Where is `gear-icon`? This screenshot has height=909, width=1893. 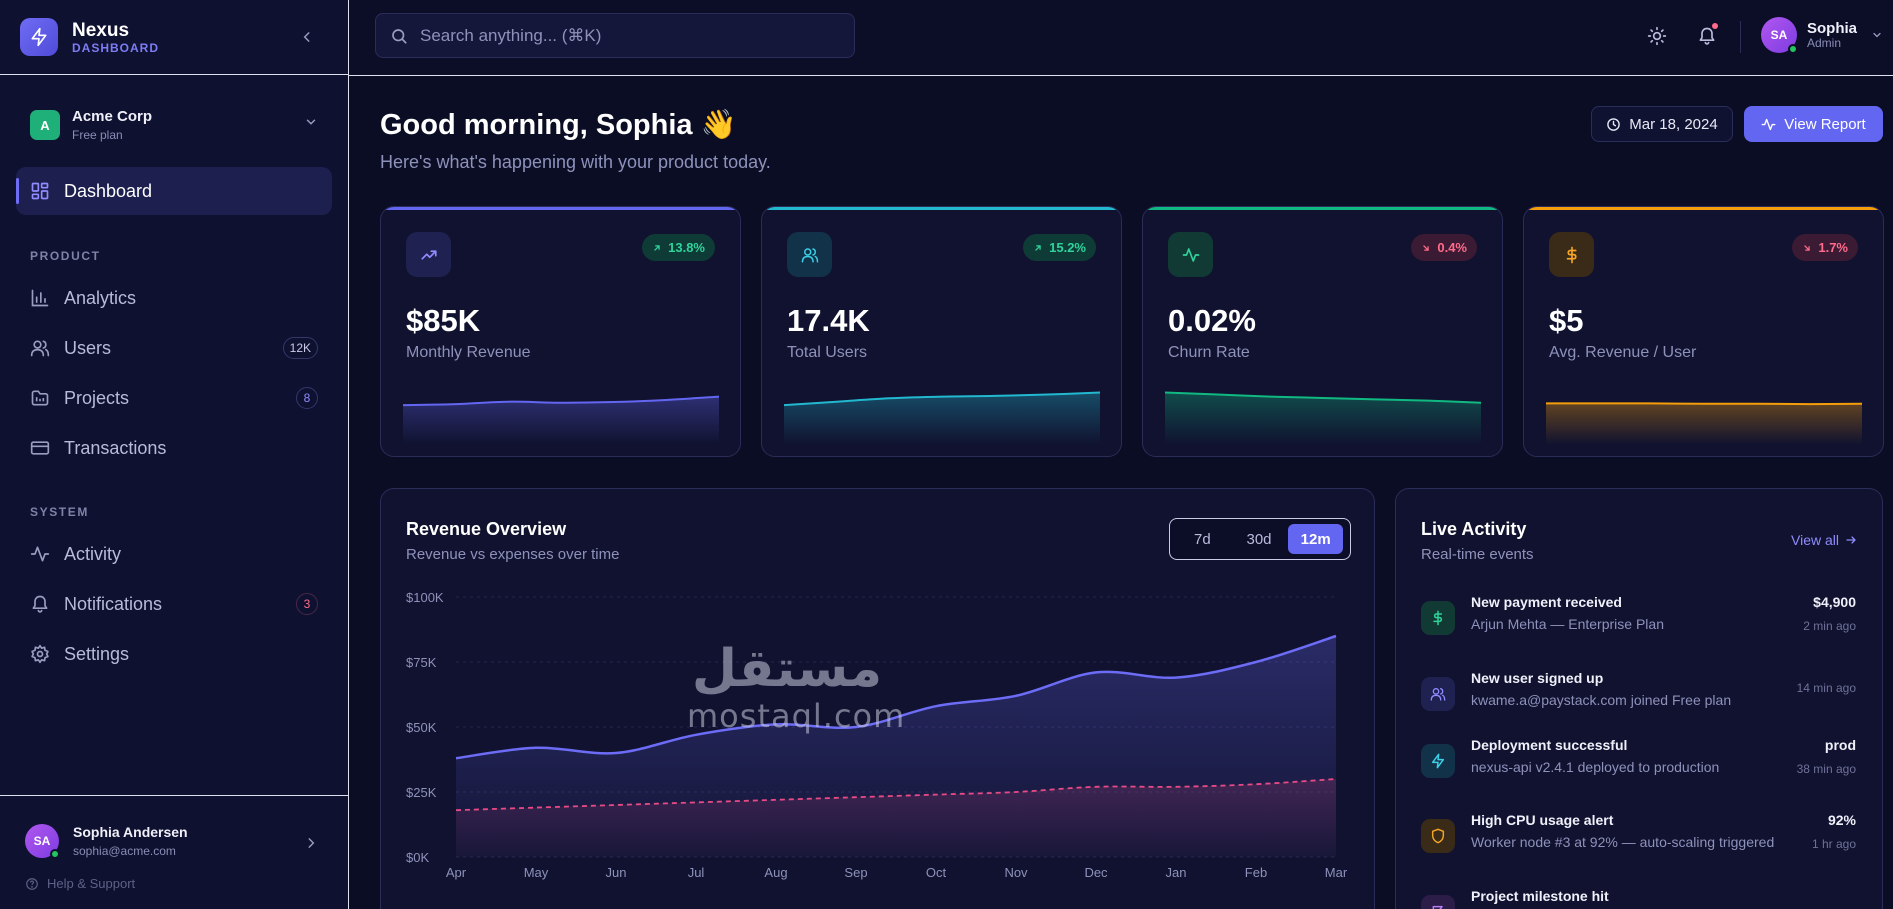
gear-icon is located at coordinates (40, 654).